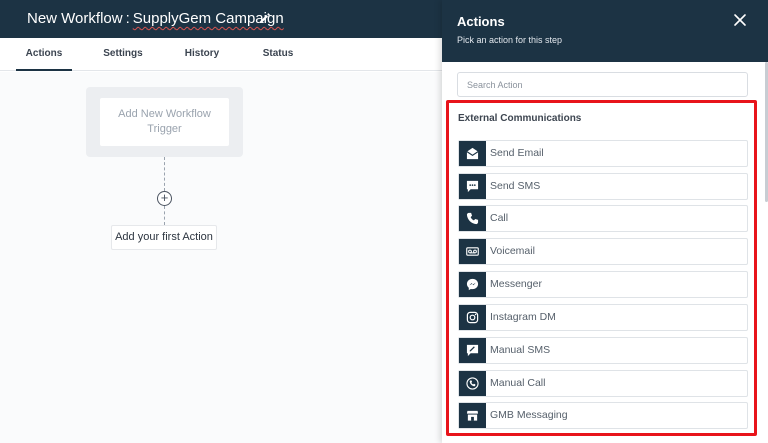 Image resolution: width=768 pixels, height=443 pixels. Describe the element at coordinates (529, 415) in the screenshot. I see `action-label: GMB Messaging` at that location.